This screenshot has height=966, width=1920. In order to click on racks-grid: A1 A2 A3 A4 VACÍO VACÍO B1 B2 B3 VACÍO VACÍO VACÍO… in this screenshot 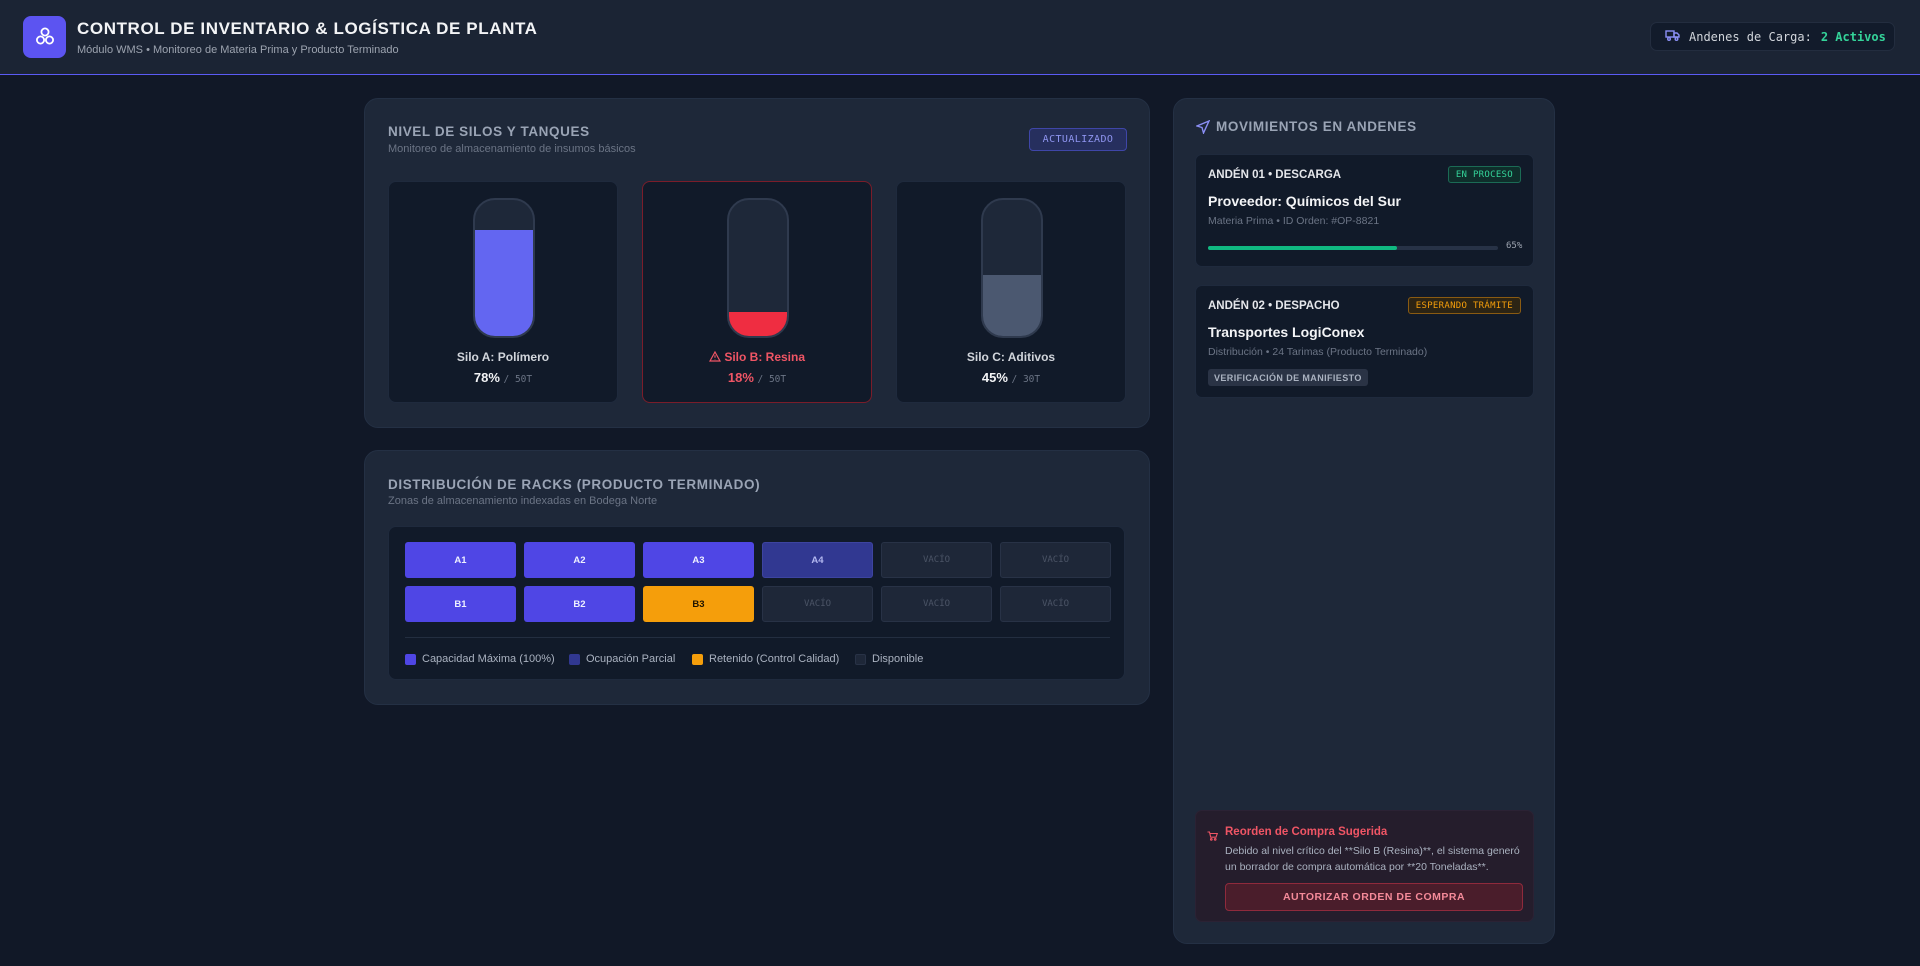, I will do `click(756, 603)`.